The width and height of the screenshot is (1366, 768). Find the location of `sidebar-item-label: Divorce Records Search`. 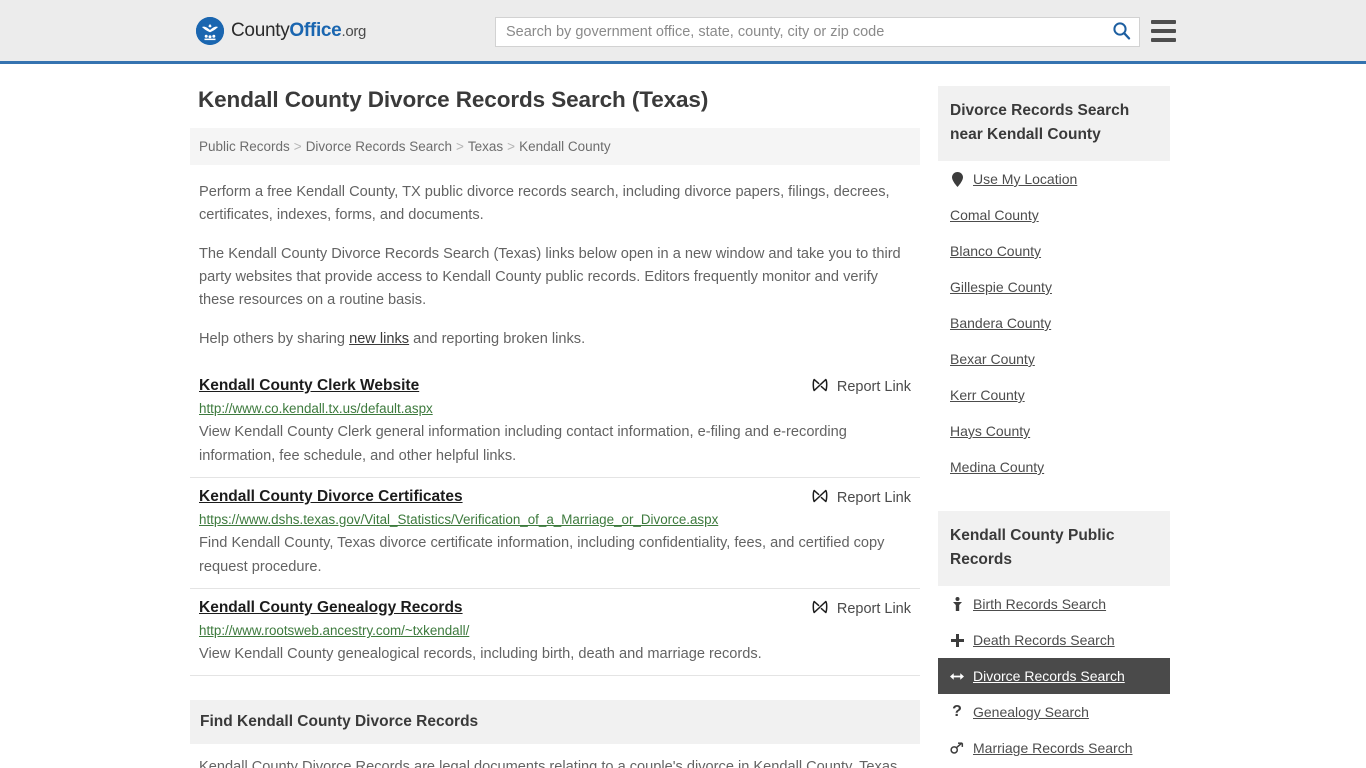

sidebar-item-label: Divorce Records Search is located at coordinates (1049, 676).